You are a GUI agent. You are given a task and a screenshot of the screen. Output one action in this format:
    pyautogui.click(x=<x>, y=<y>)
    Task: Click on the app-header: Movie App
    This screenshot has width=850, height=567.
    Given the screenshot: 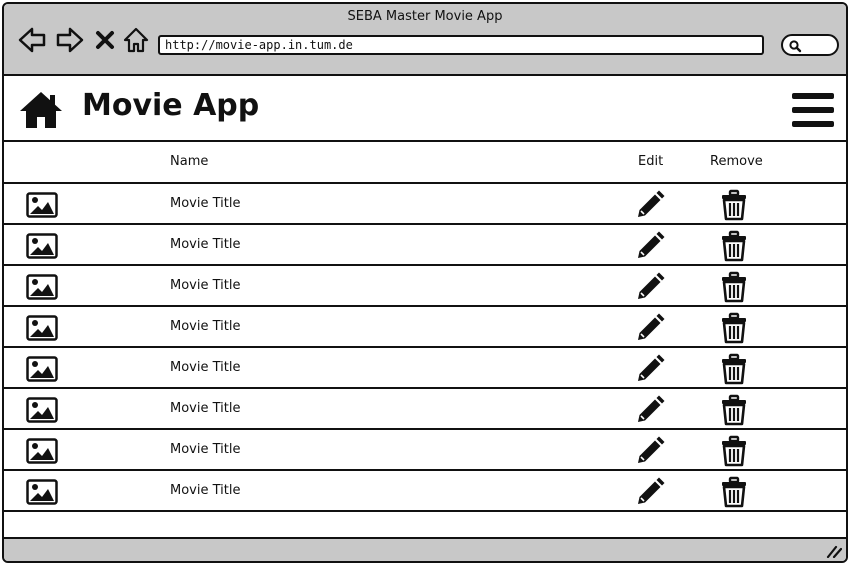 What is the action you would take?
    pyautogui.click(x=425, y=109)
    